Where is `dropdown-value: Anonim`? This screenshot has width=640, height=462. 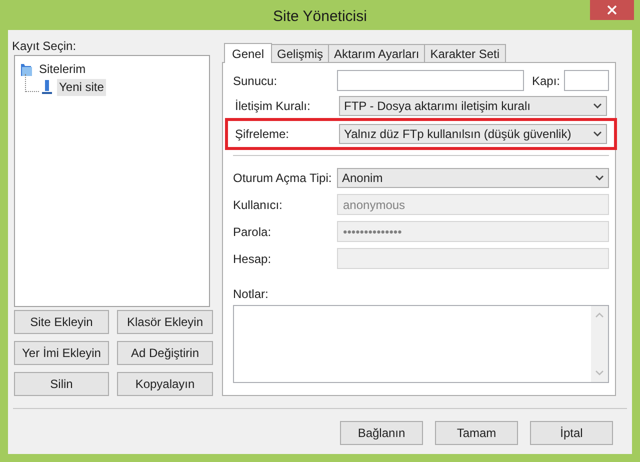 dropdown-value: Anonim is located at coordinates (362, 178).